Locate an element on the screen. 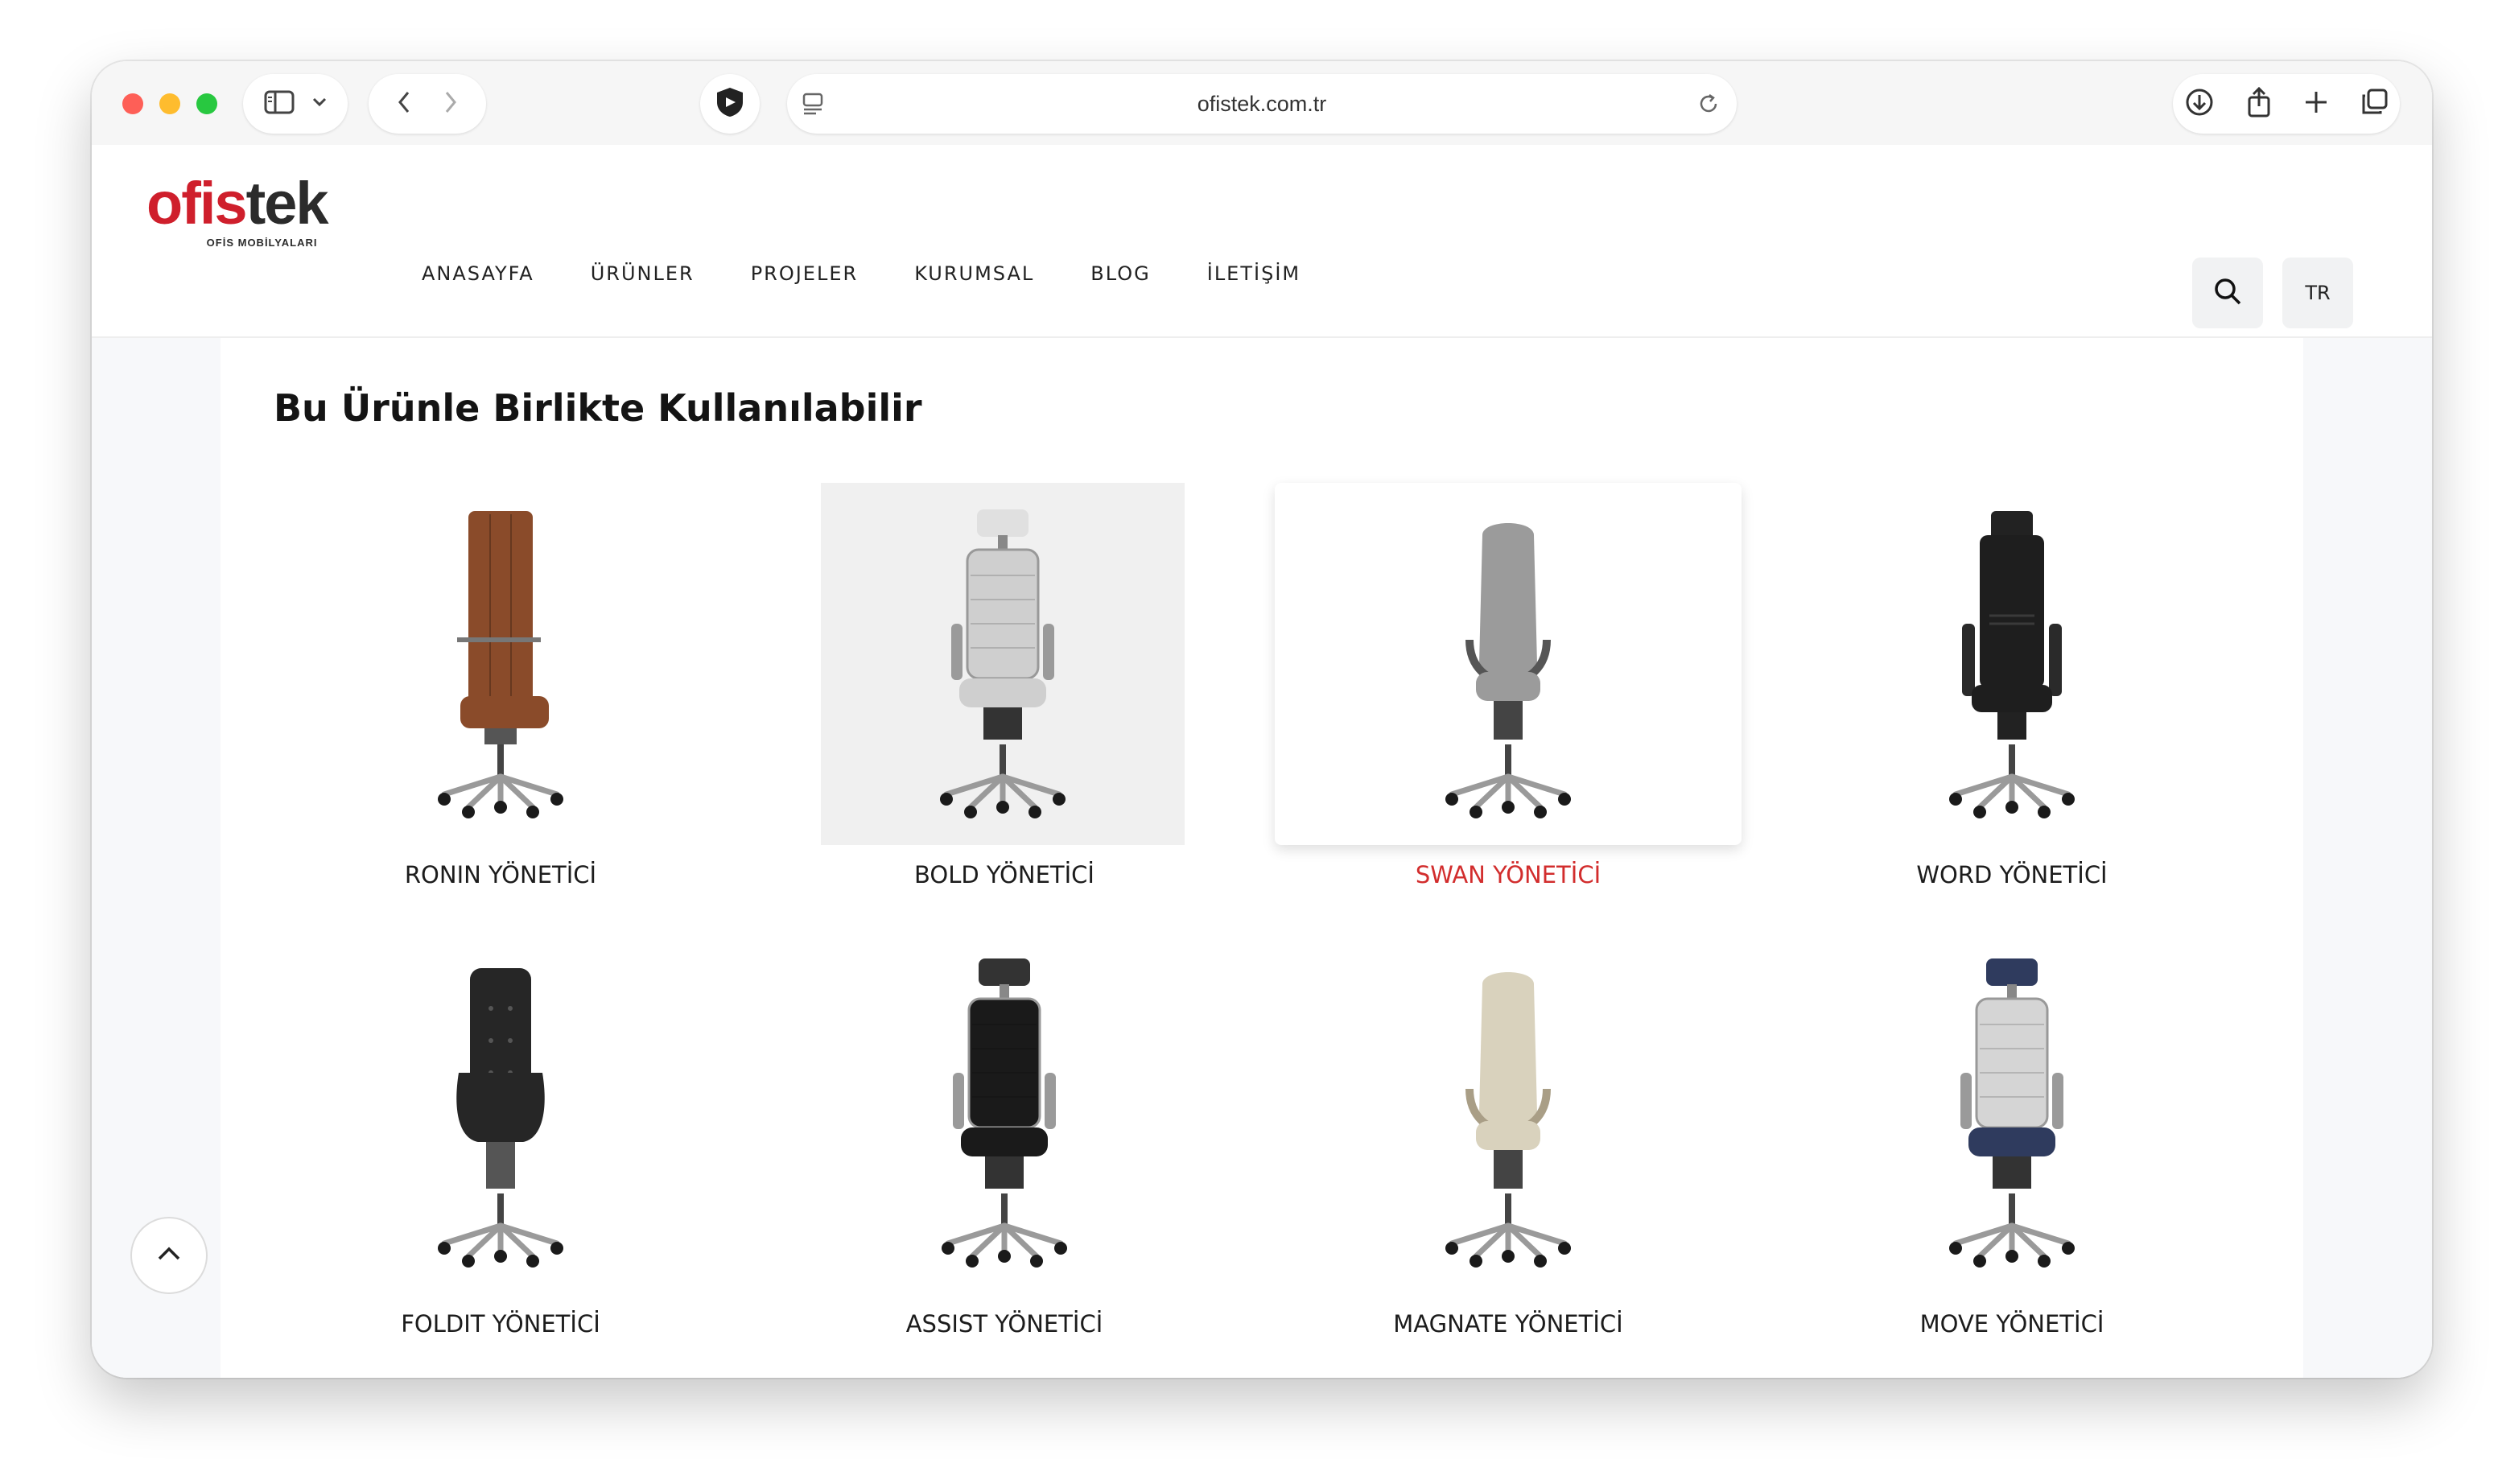 This screenshot has width=2498, height=1484. new-tab-icon is located at coordinates (2316, 104).